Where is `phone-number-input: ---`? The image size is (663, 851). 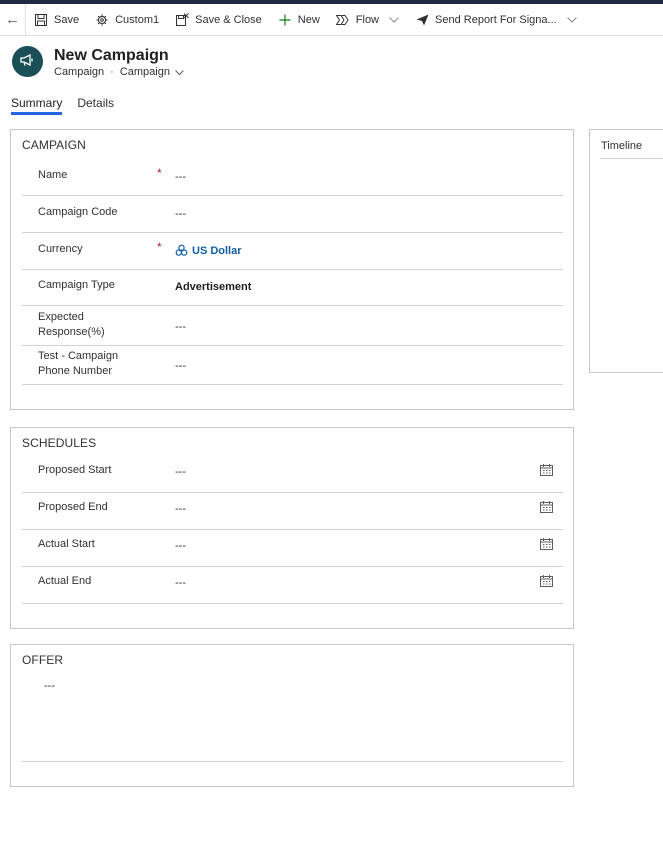
phone-number-input: --- is located at coordinates (180, 366).